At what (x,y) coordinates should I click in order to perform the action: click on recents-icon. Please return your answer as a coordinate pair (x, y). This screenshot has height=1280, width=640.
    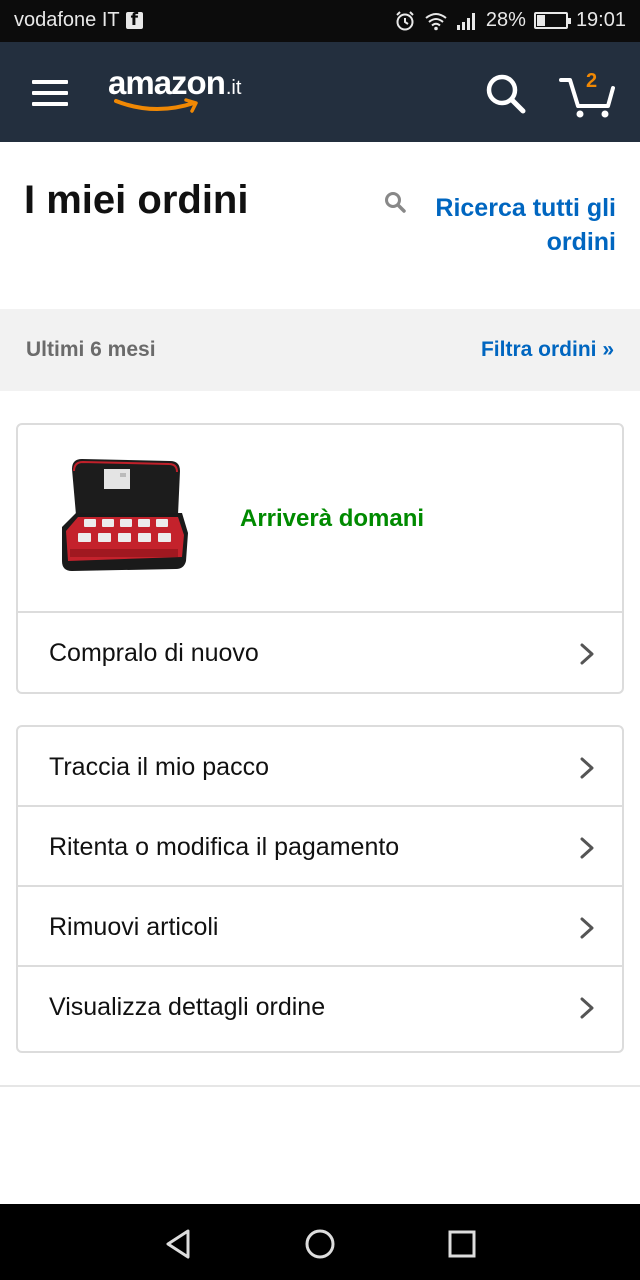
    Looking at the image, I should click on (462, 1244).